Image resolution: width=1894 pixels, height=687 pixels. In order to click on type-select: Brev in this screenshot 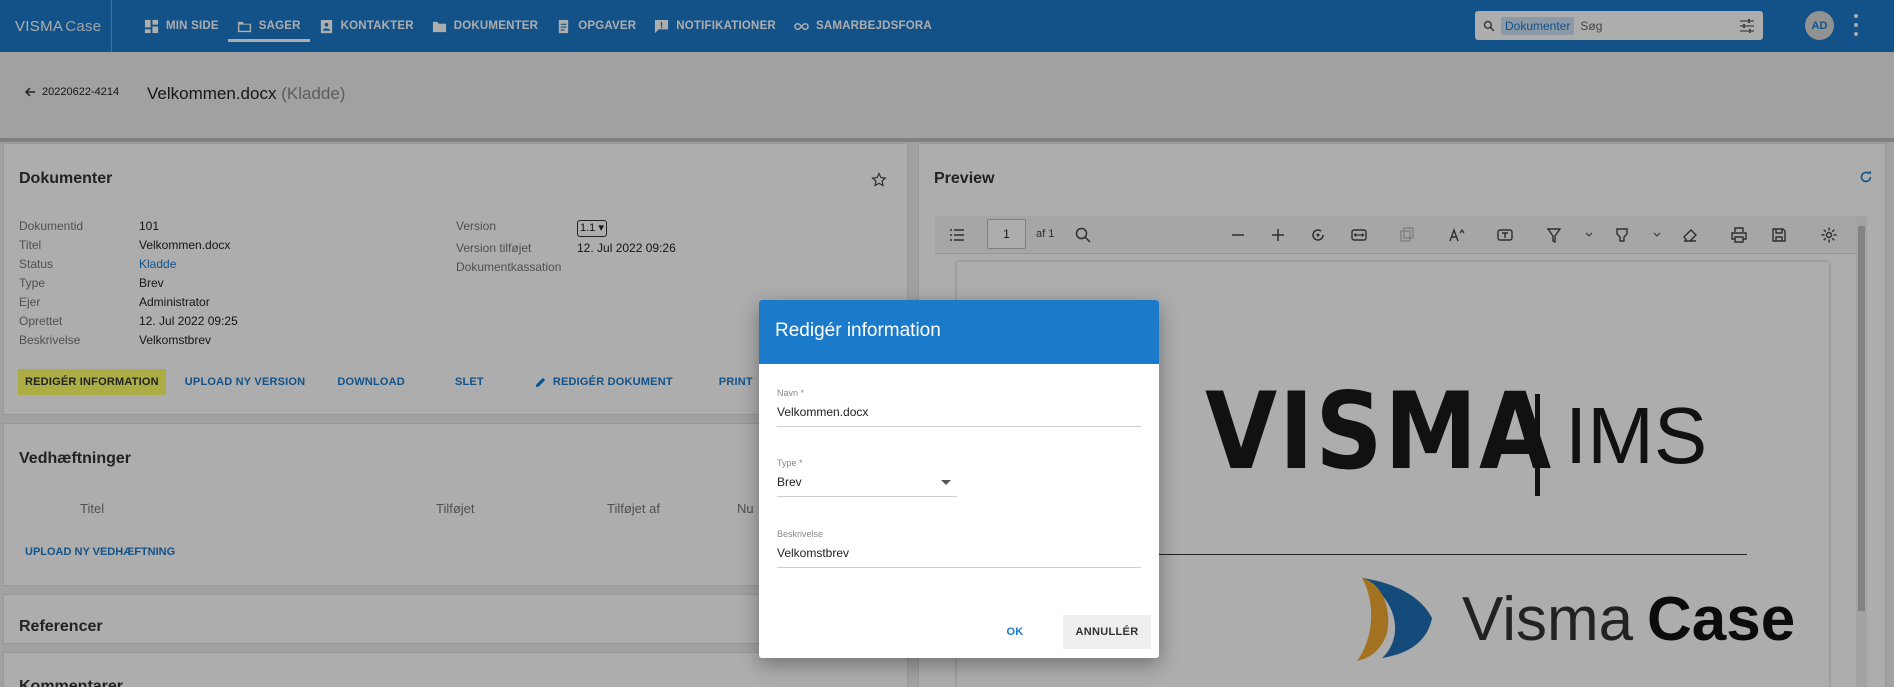, I will do `click(867, 486)`.